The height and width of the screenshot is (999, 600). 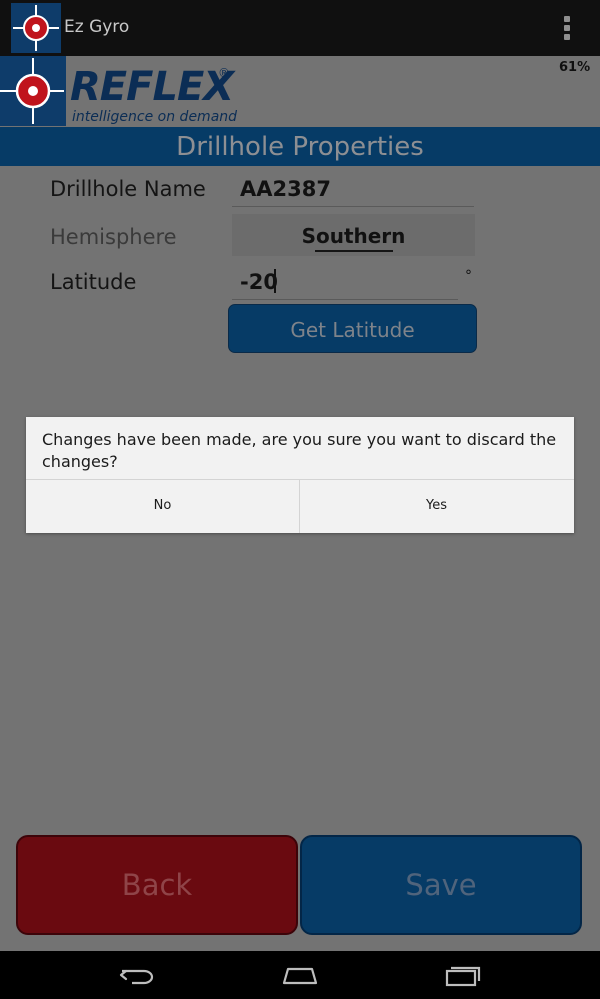 What do you see at coordinates (259, 282) in the screenshot?
I see `latitude-field: -20` at bounding box center [259, 282].